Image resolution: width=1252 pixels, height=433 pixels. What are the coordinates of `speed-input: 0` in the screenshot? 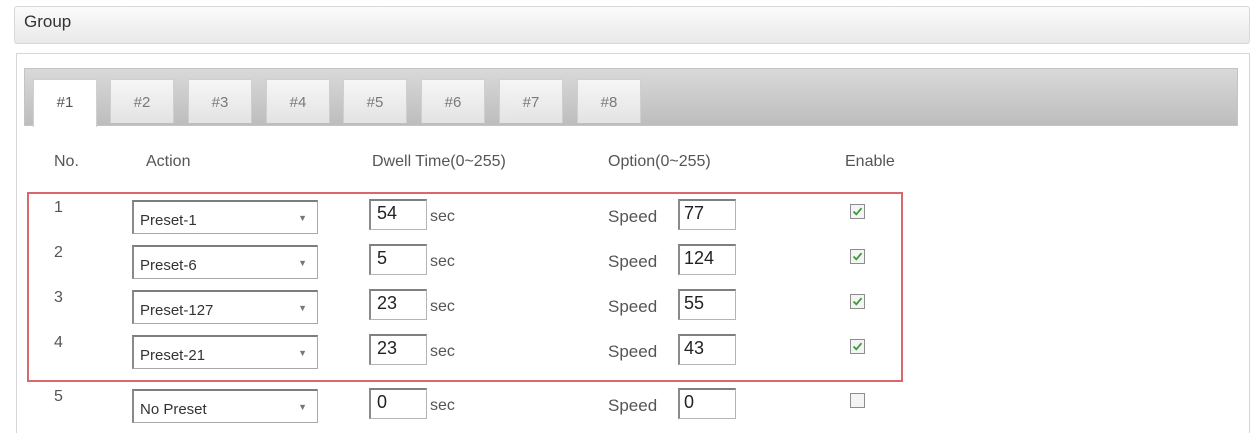 It's located at (707, 403).